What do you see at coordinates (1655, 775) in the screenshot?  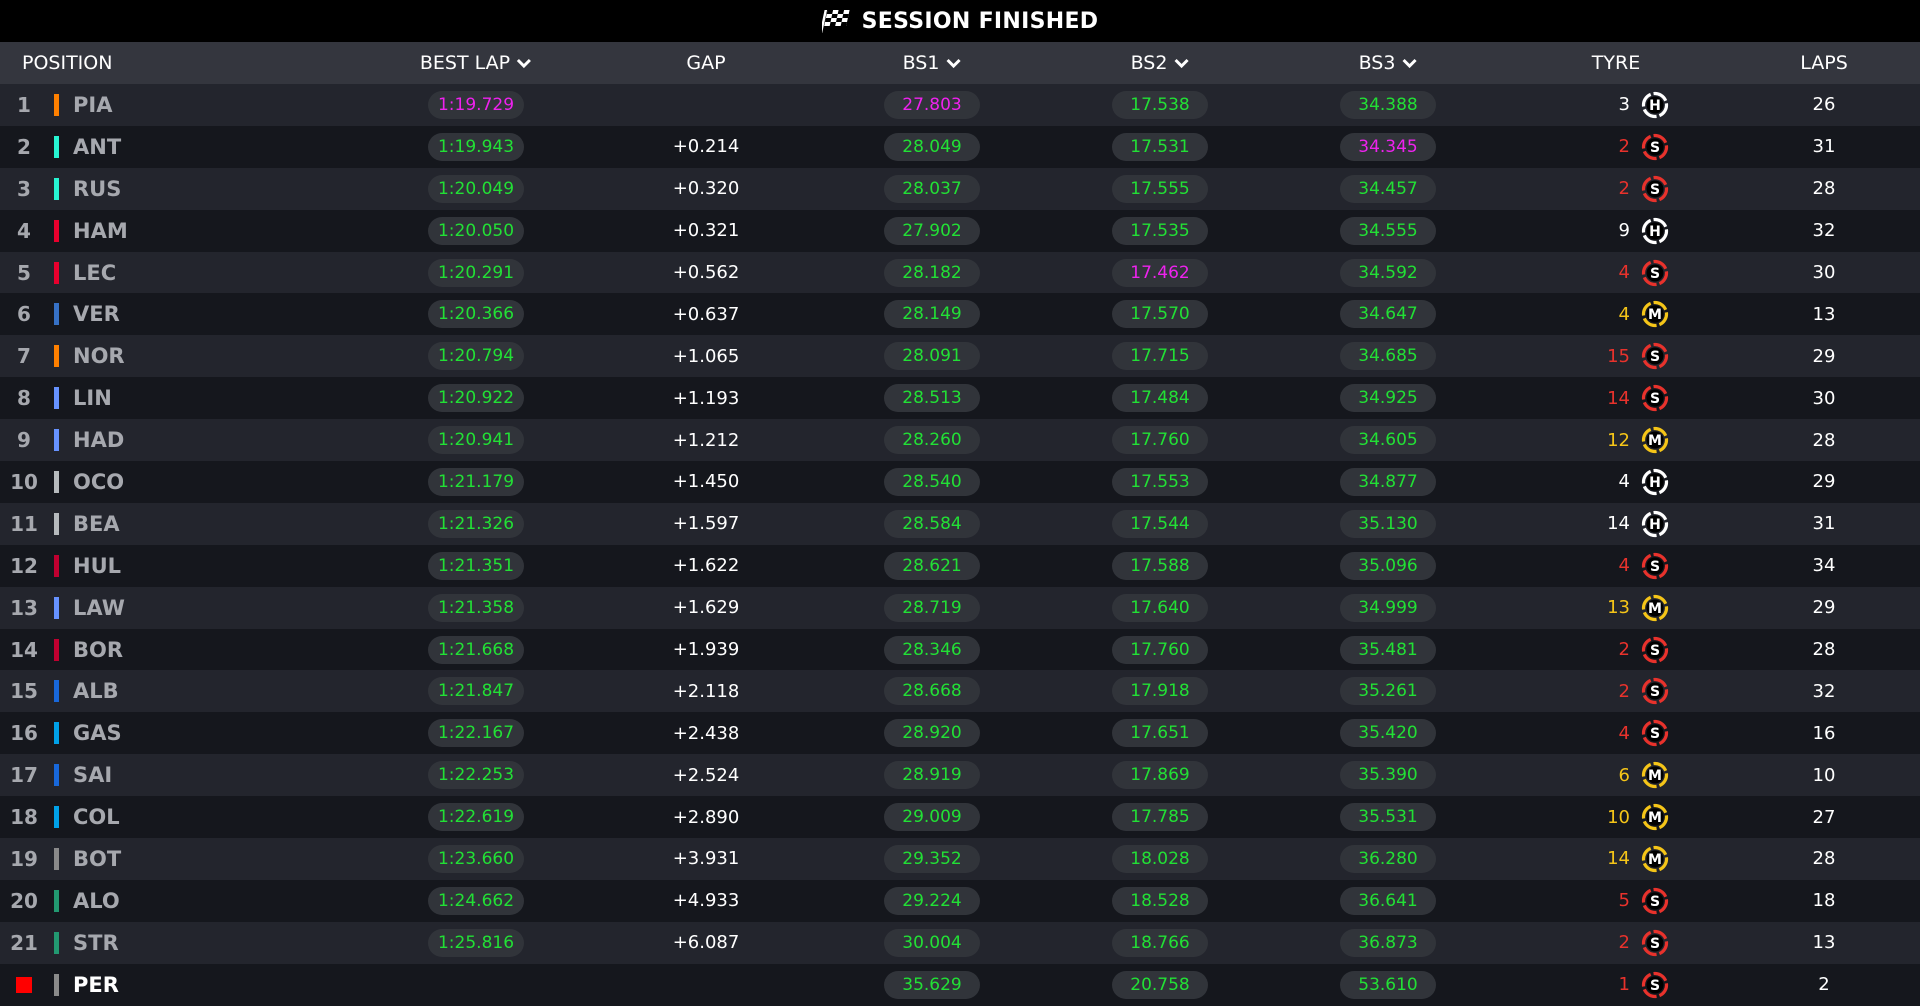 I see `tyre-compound-icon: M` at bounding box center [1655, 775].